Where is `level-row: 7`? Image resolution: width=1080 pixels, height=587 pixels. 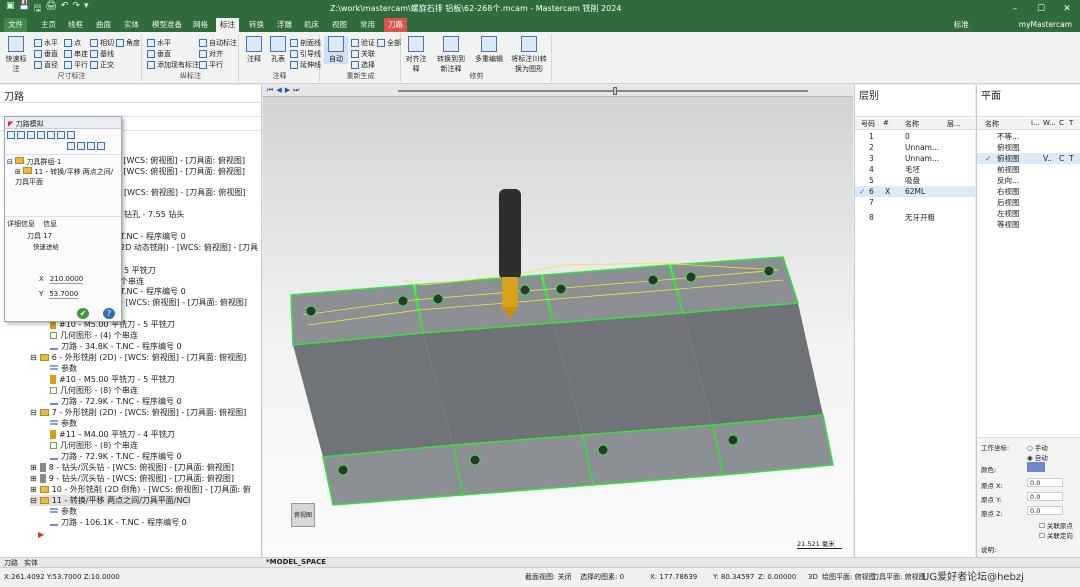 level-row: 7 is located at coordinates (915, 202).